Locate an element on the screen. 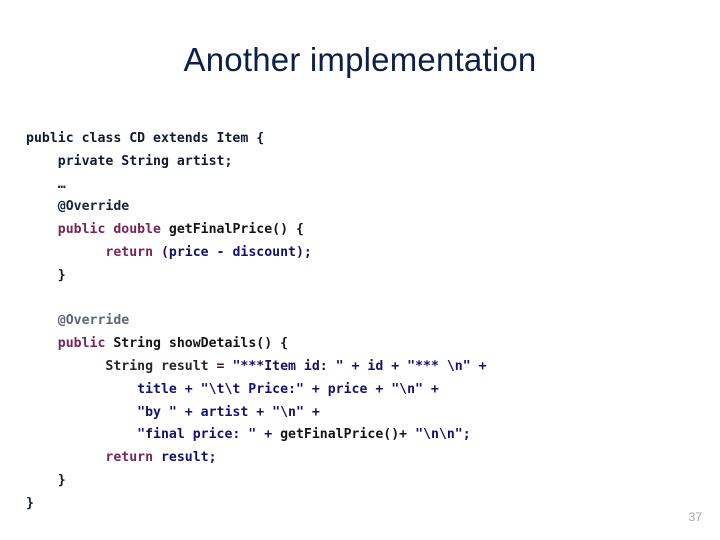 The image size is (720, 540). line-title-price: title + "\t\t Price:" + price + "\n" + is located at coordinates (360, 390).